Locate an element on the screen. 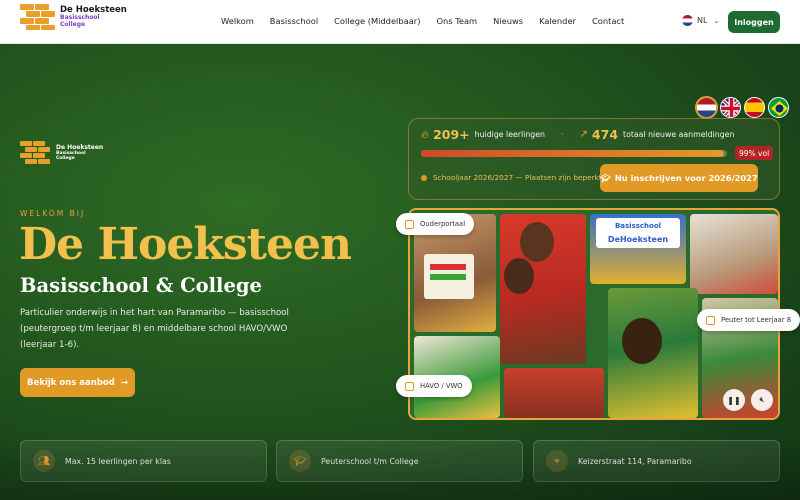 This screenshot has height=500, width=800. photo-young-students is located at coordinates (653, 353).